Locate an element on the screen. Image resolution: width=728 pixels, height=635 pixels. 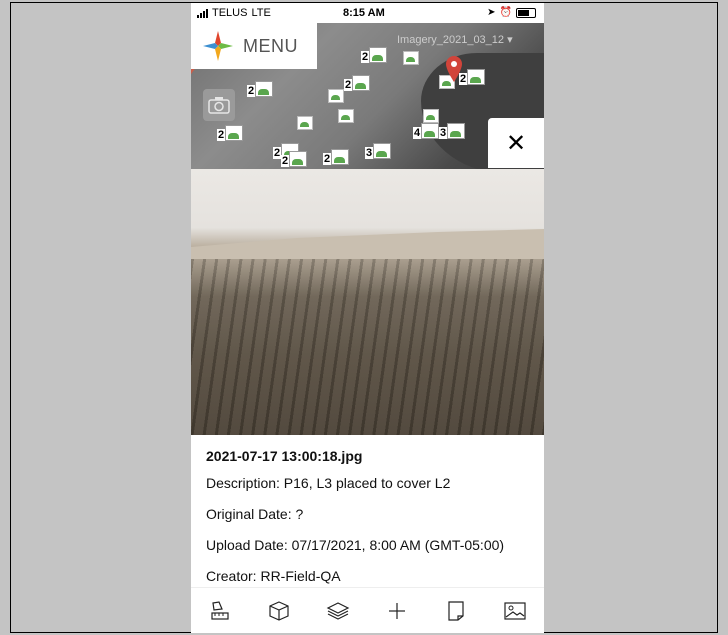
menu-label: MENU is located at coordinates (270, 45).